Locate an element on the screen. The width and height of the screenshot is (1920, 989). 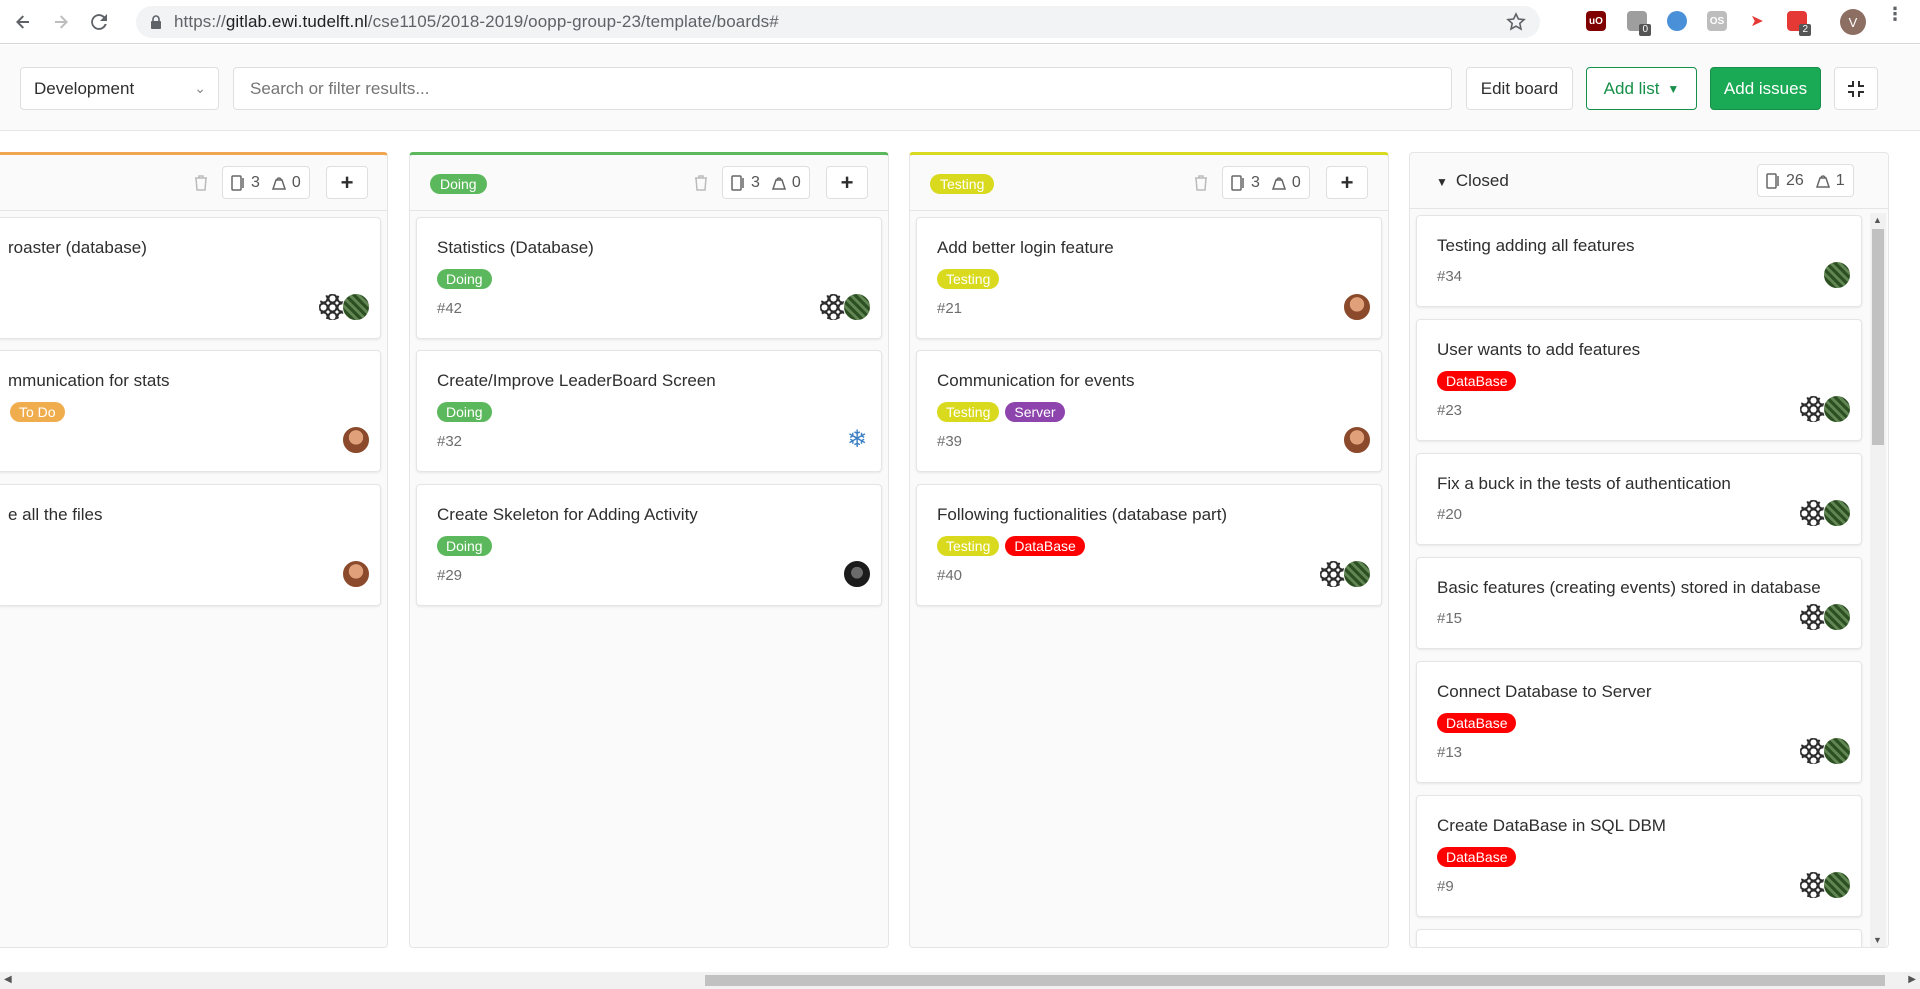
issue-card: Statistics (Database) Doing #42 is located at coordinates (649, 278).